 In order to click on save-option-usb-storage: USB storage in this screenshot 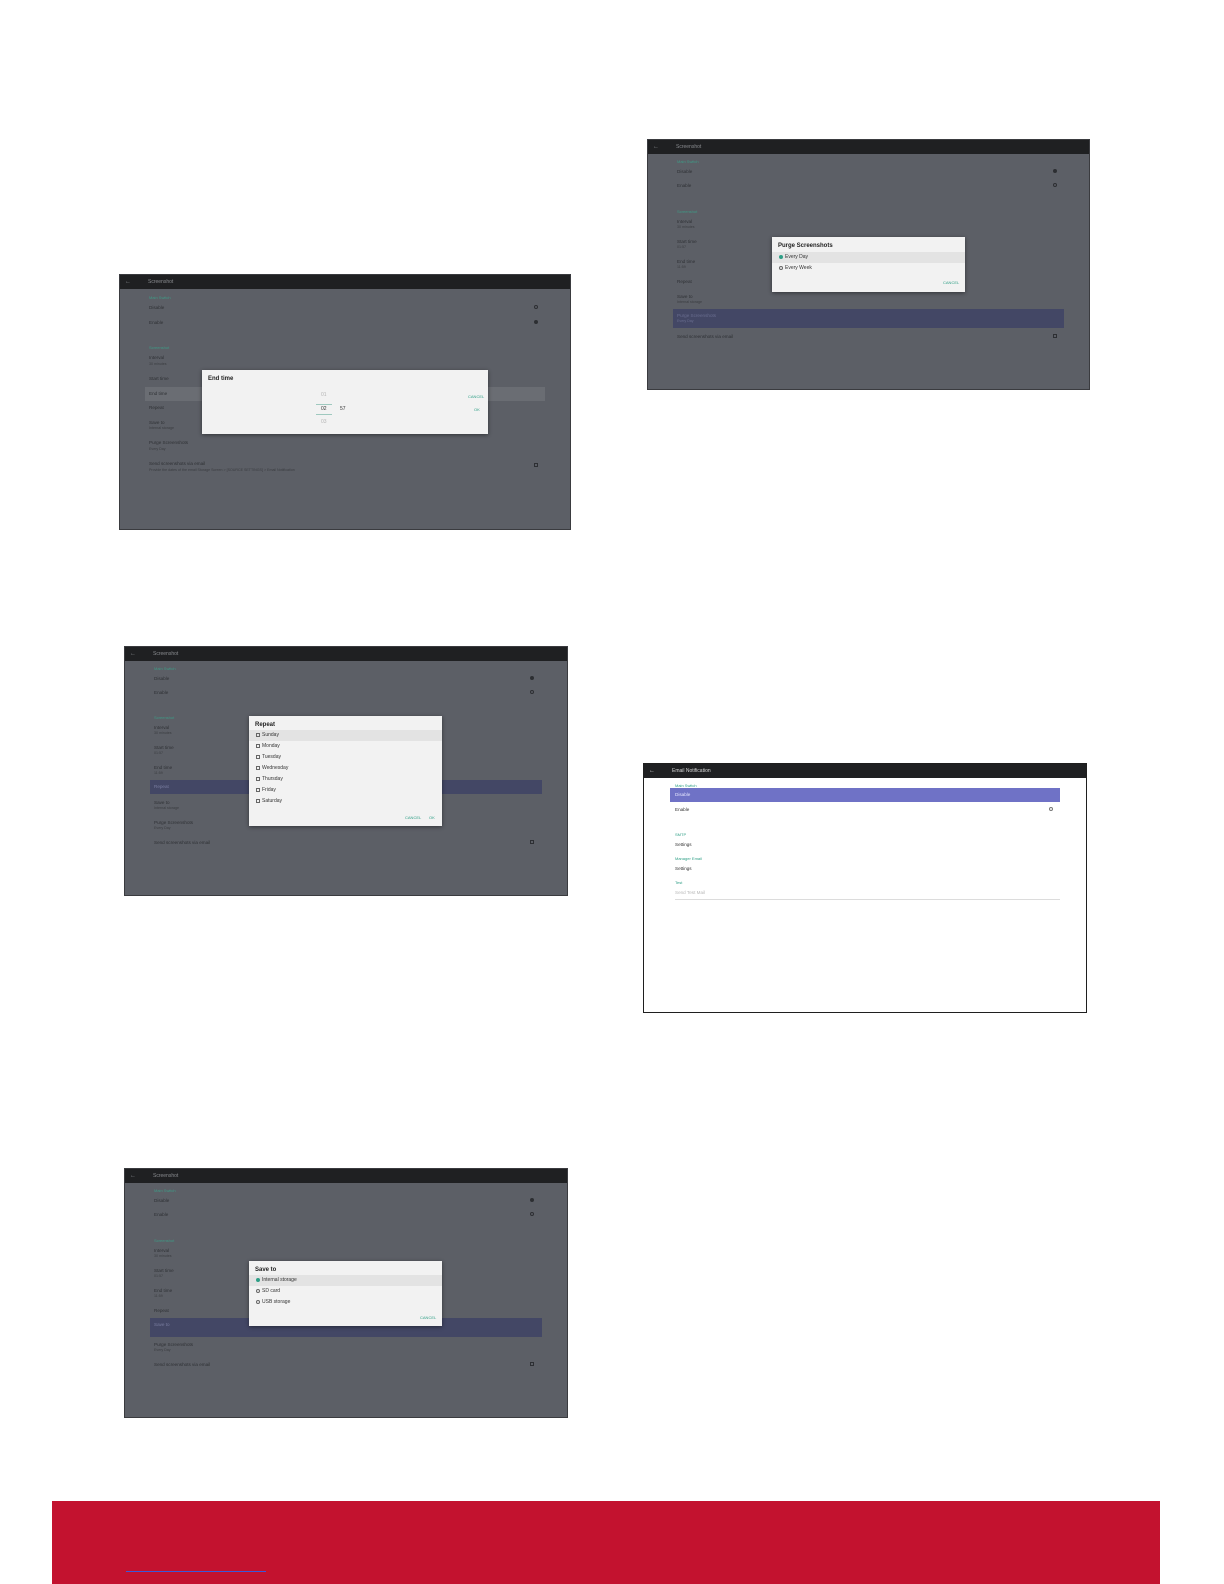, I will do `click(345, 1302)`.